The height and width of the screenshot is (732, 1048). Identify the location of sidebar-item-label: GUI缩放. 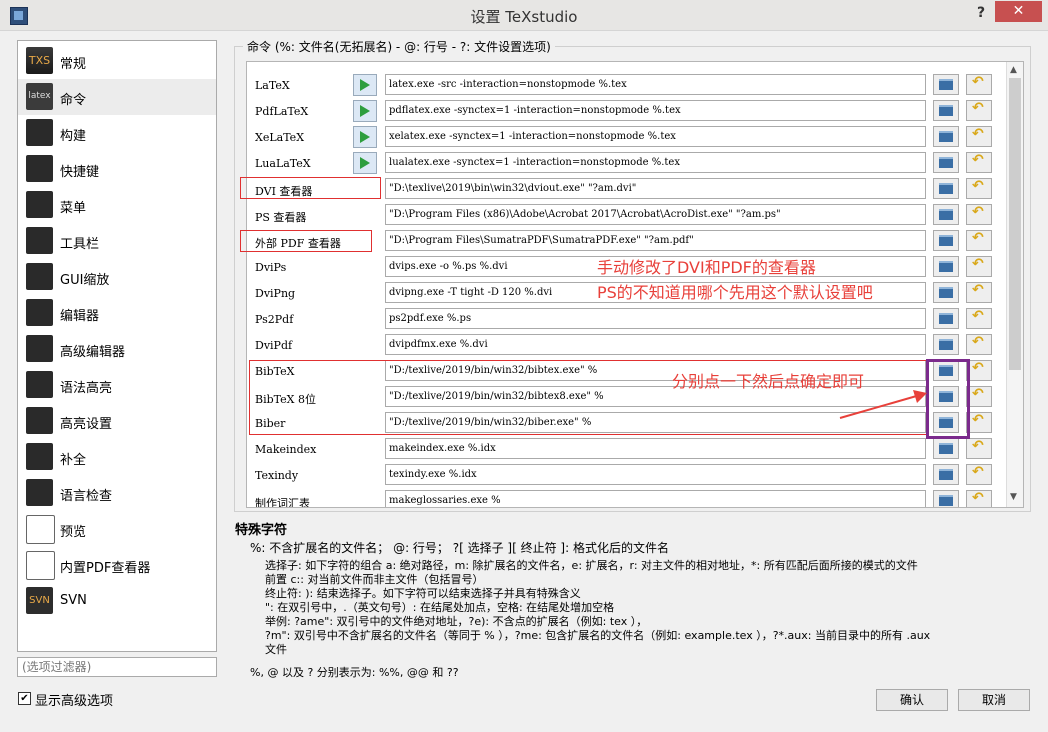
(85, 280).